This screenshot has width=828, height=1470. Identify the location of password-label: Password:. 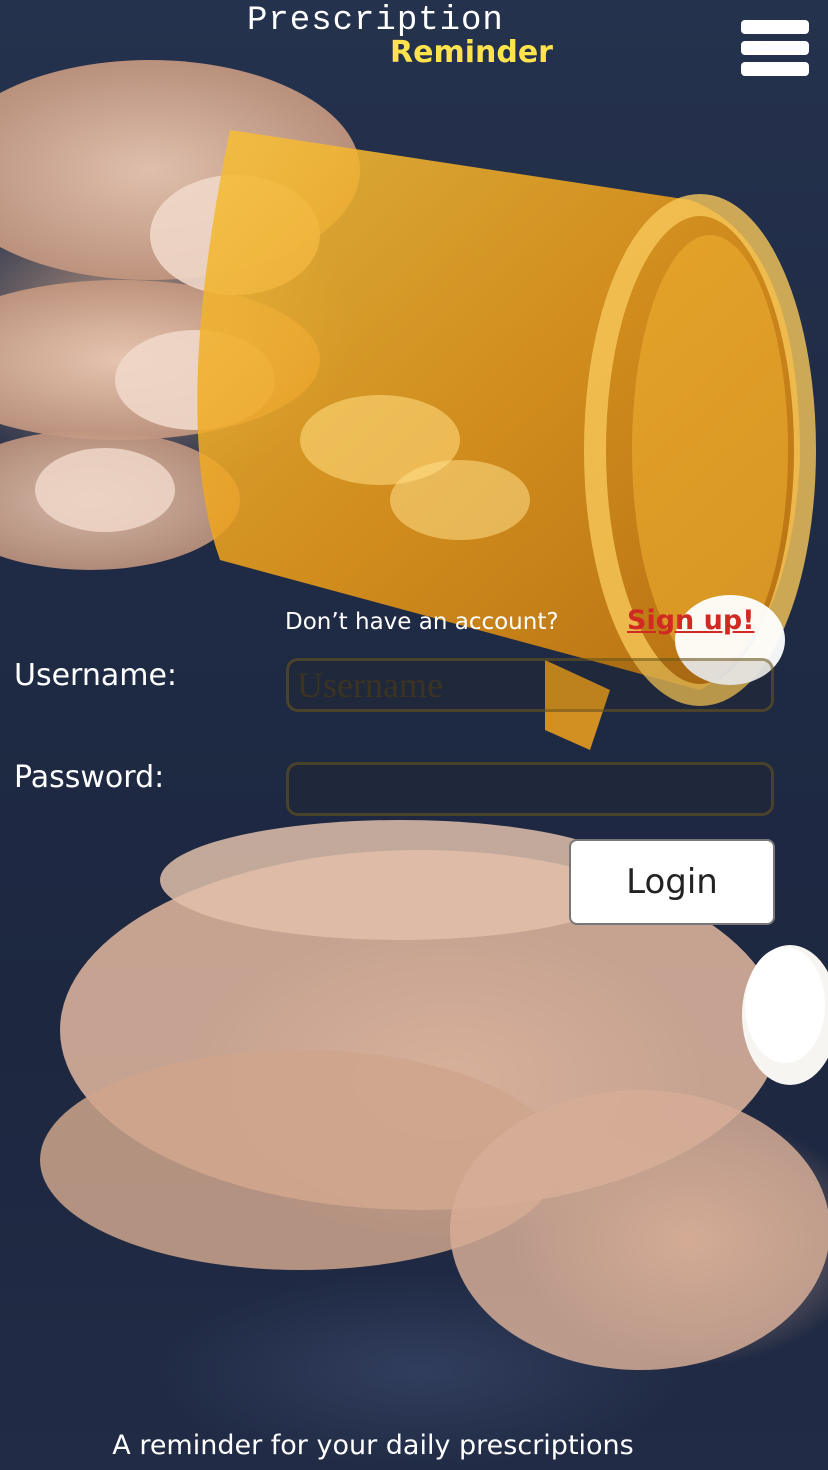
(89, 777).